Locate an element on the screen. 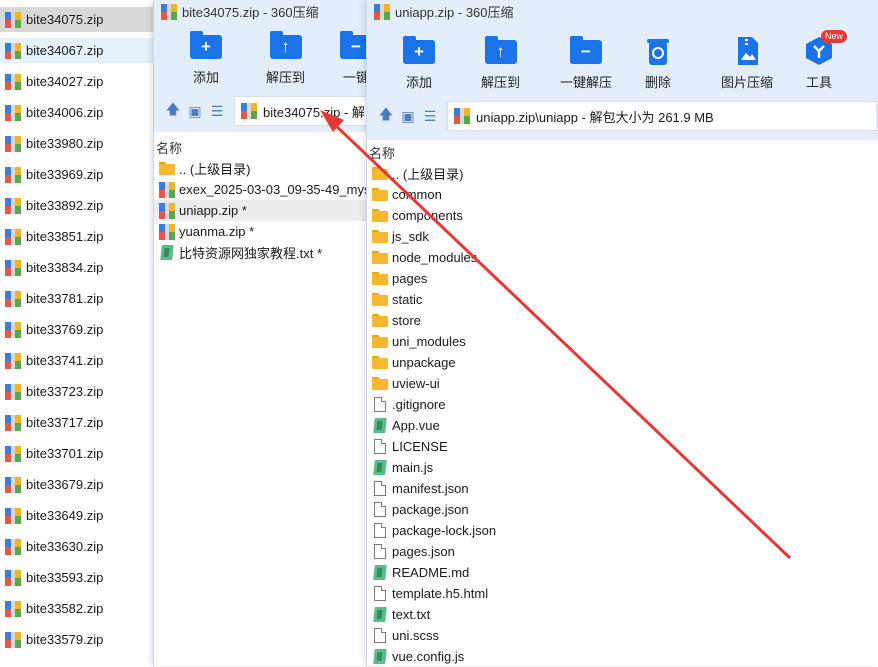  file-list-item: bite33679.zip is located at coordinates (77, 484).